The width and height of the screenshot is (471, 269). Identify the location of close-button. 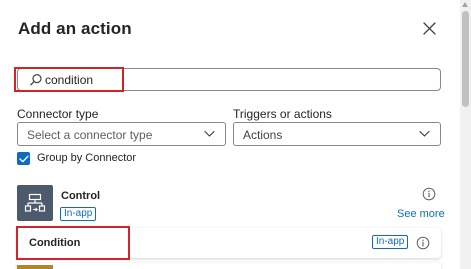
(429, 28).